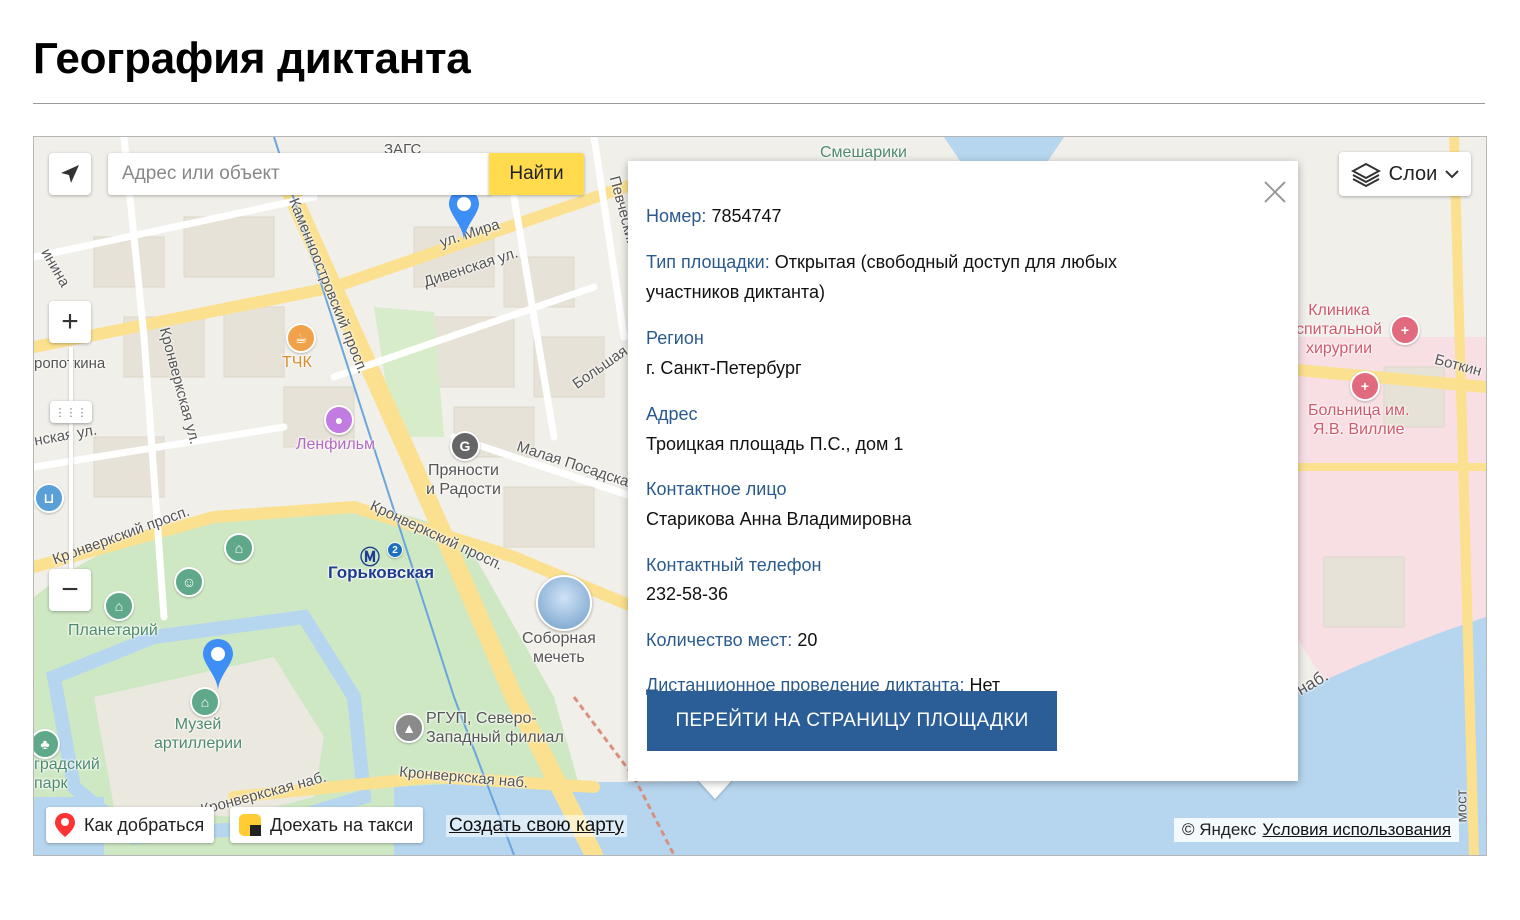 Image resolution: width=1520 pixels, height=920 pixels. Describe the element at coordinates (465, 446) in the screenshot. I see `shop-icon: G` at that location.